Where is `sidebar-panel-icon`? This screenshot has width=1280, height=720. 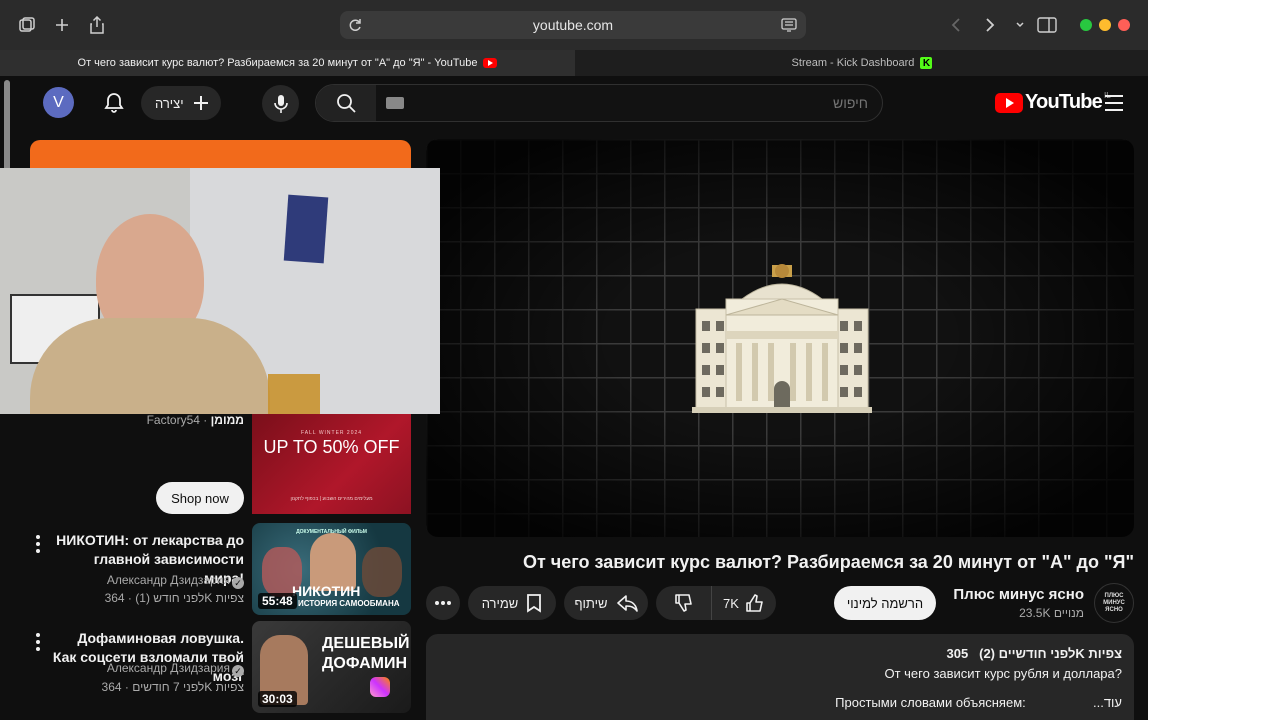
sidebar-panel-icon is located at coordinates (1047, 25).